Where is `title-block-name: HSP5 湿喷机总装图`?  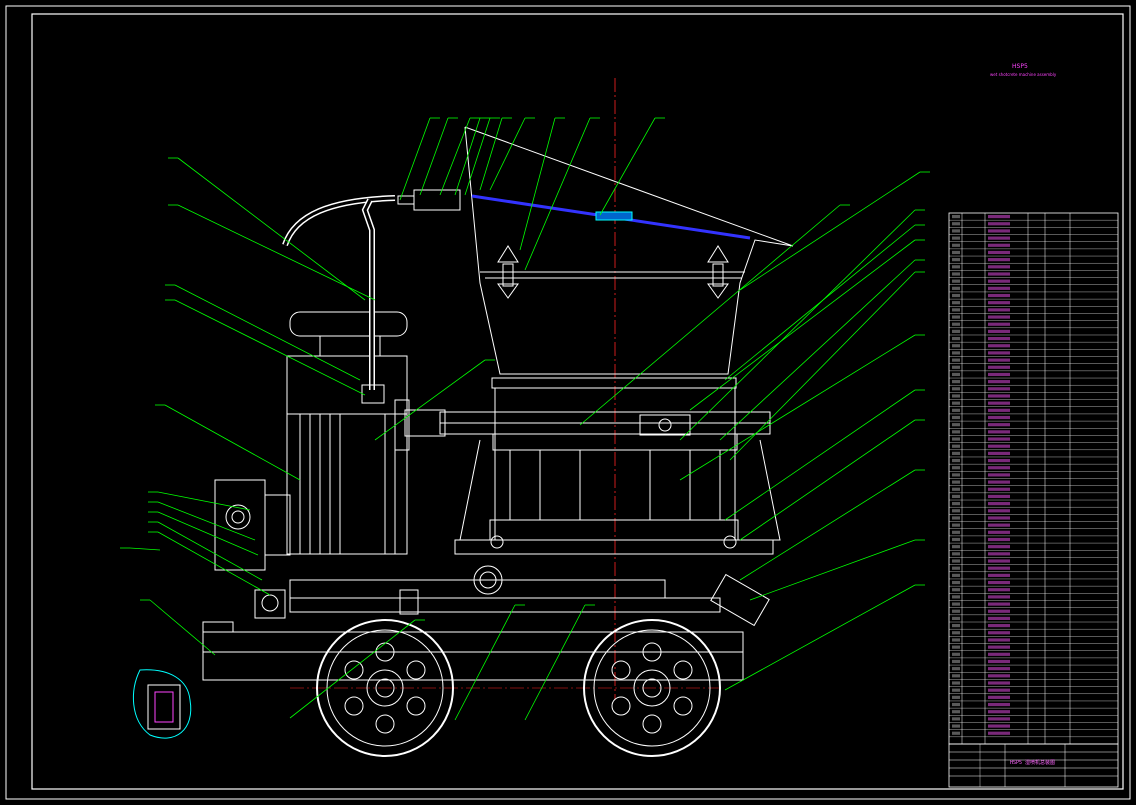
title-block-name: HSP5 湿喷机总装图 is located at coordinates (1032, 762).